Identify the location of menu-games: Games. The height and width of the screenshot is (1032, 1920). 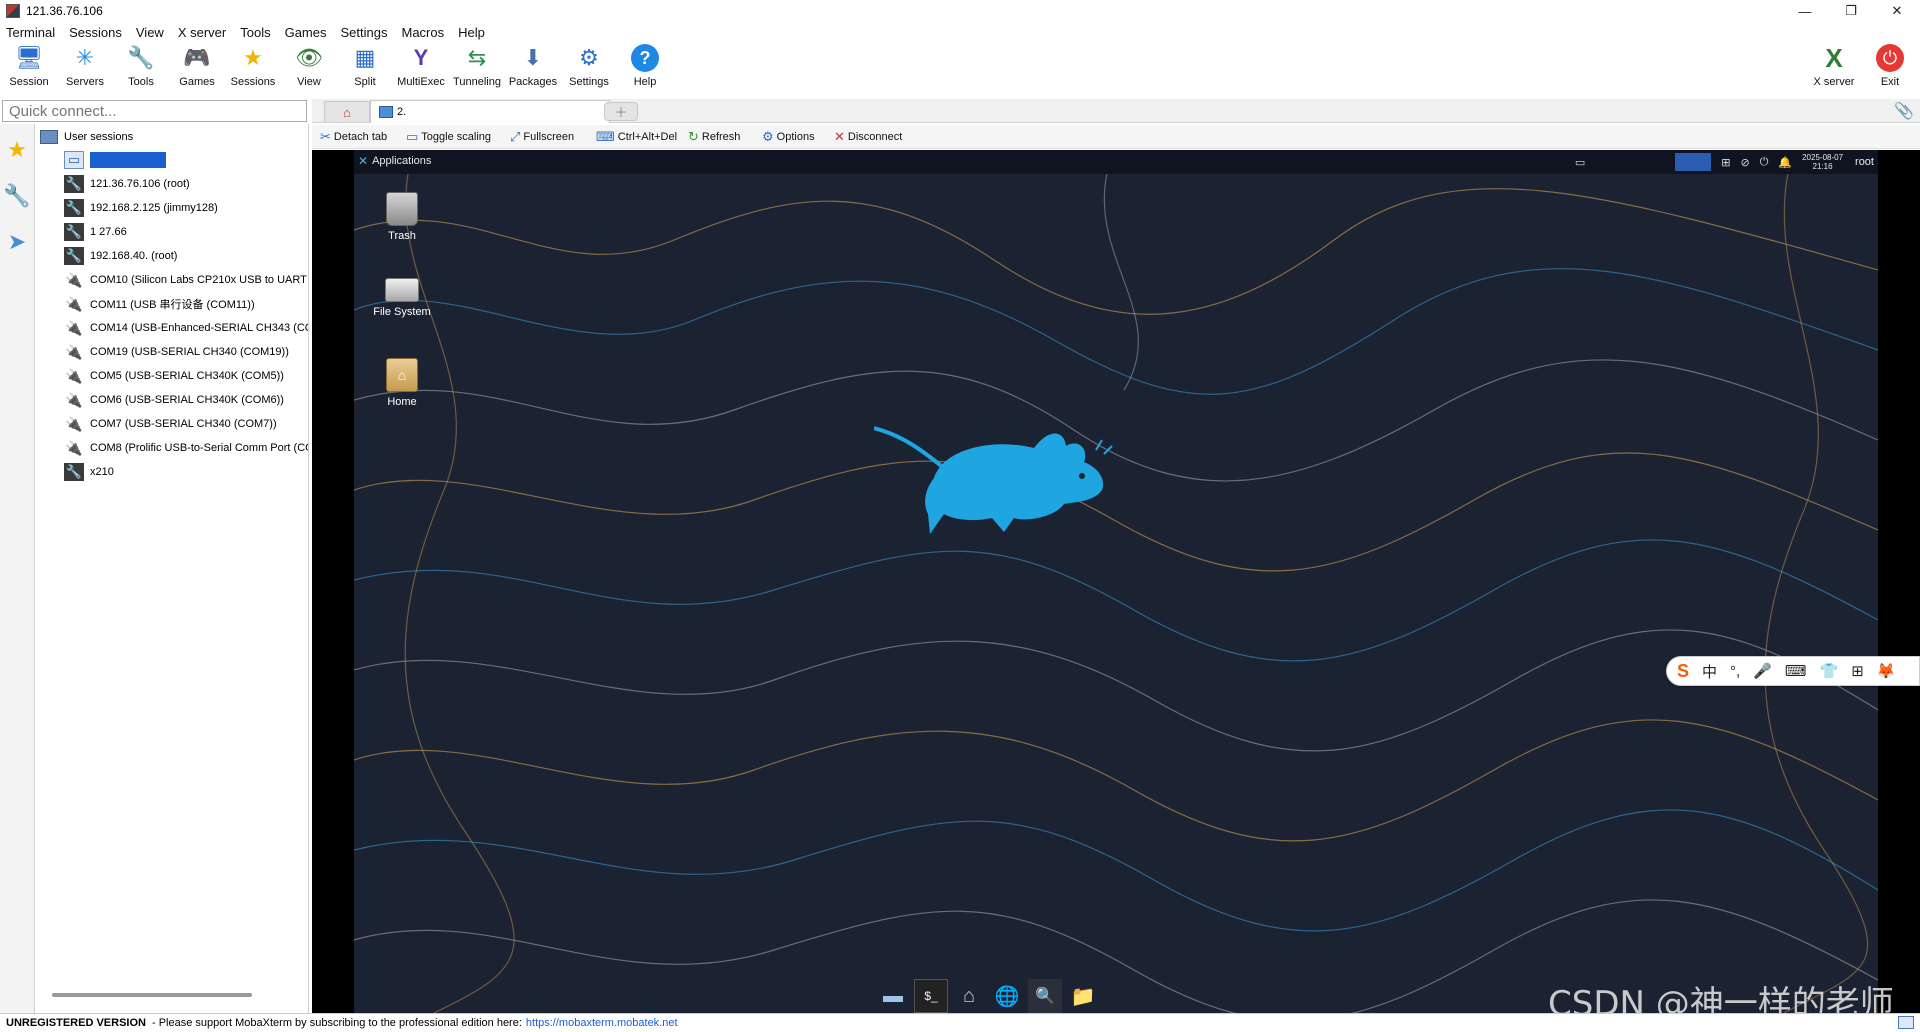
(306, 32).